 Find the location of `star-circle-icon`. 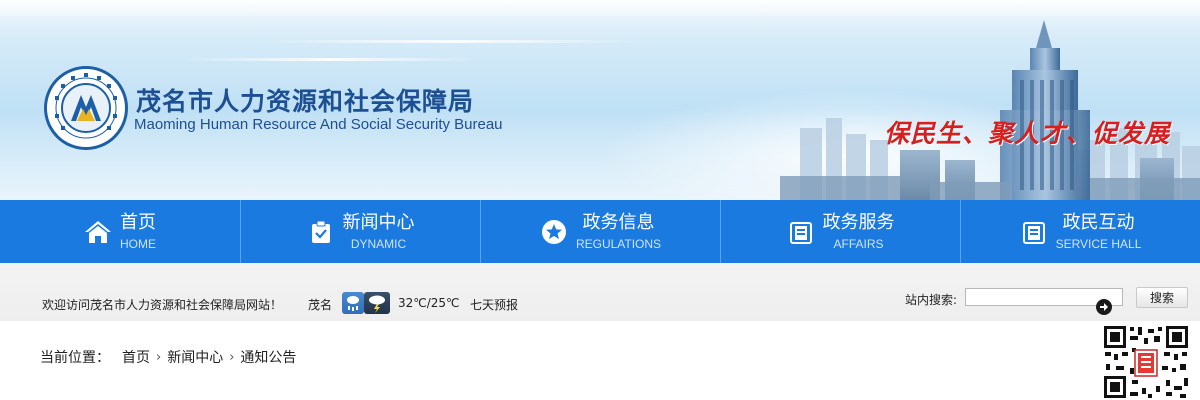

star-circle-icon is located at coordinates (554, 232).